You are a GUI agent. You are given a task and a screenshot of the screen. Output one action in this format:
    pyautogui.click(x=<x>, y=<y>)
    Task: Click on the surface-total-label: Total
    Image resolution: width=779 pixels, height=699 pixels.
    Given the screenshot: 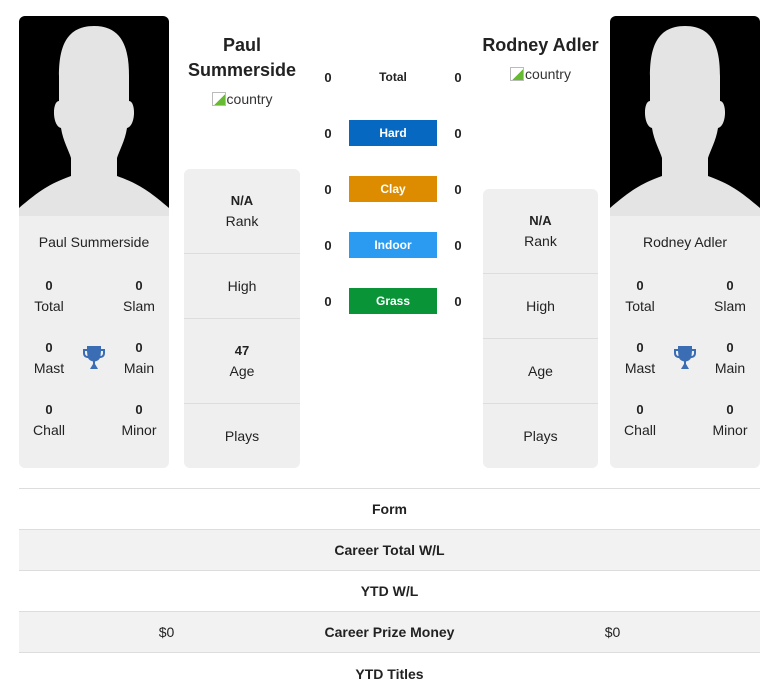 What is the action you would take?
    pyautogui.click(x=393, y=77)
    